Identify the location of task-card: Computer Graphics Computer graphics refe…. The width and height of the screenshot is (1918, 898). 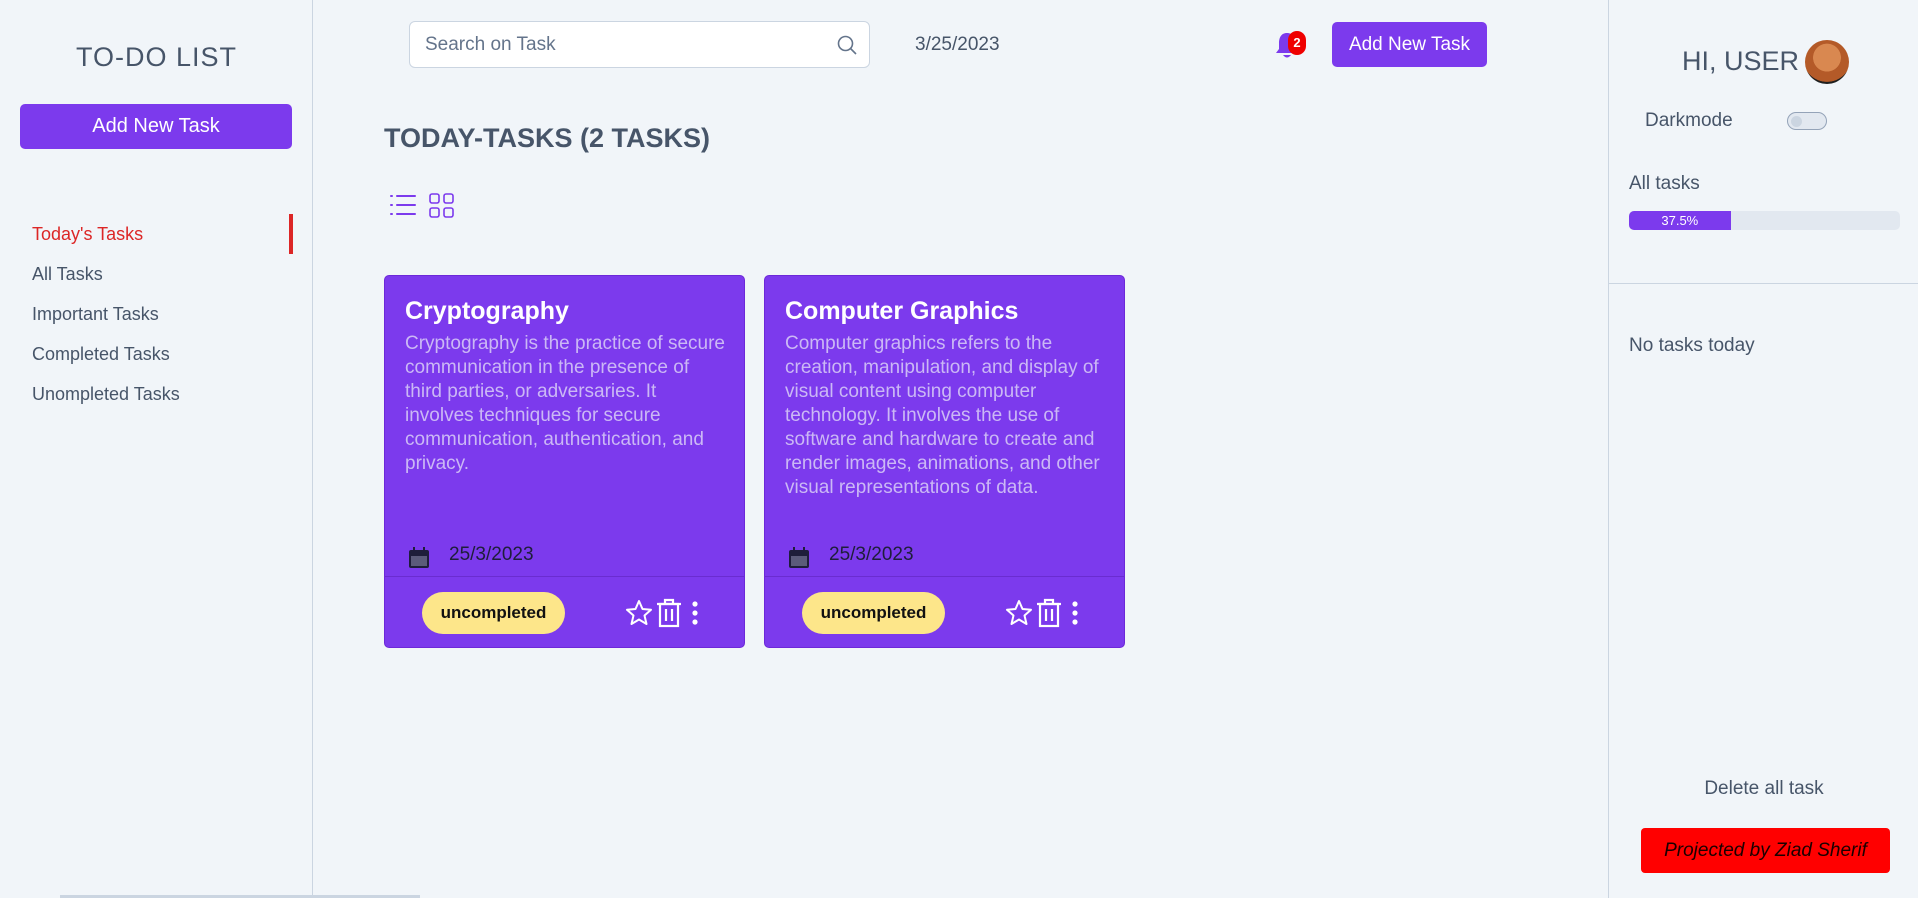
(944, 461).